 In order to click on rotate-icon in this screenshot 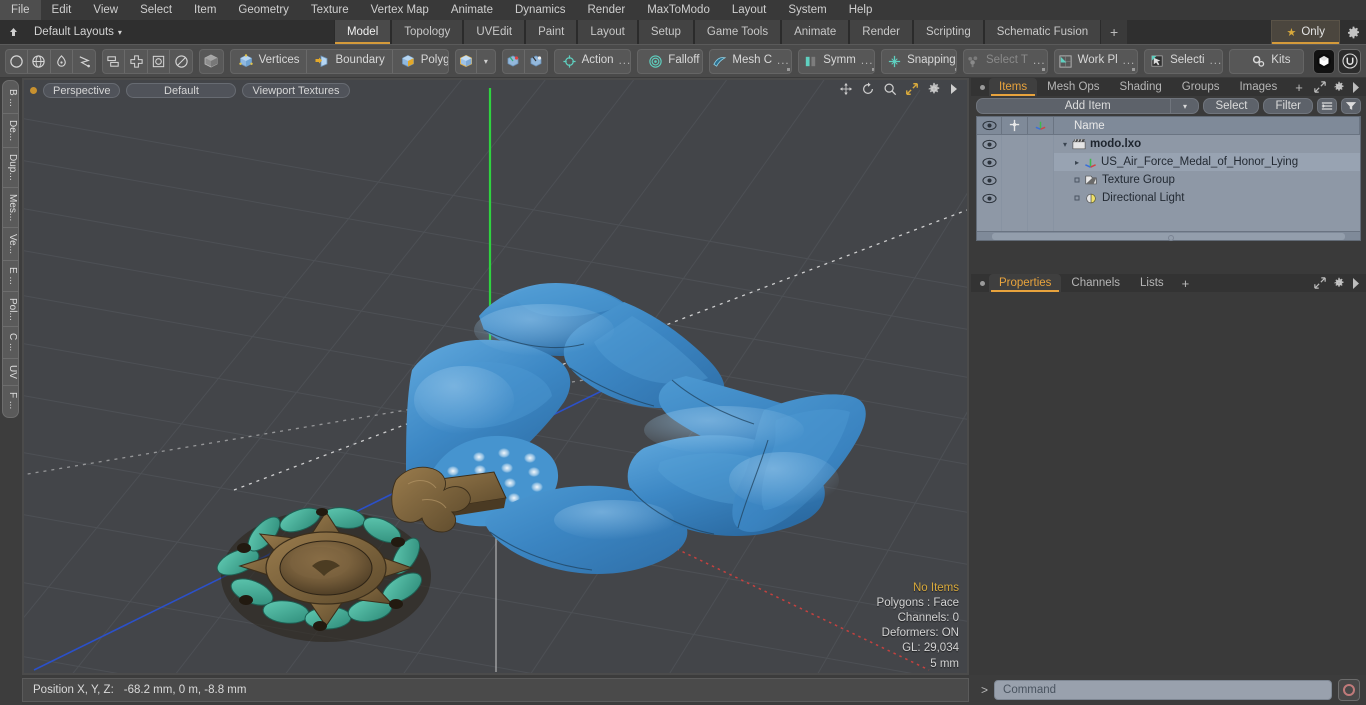, I will do `click(868, 89)`.